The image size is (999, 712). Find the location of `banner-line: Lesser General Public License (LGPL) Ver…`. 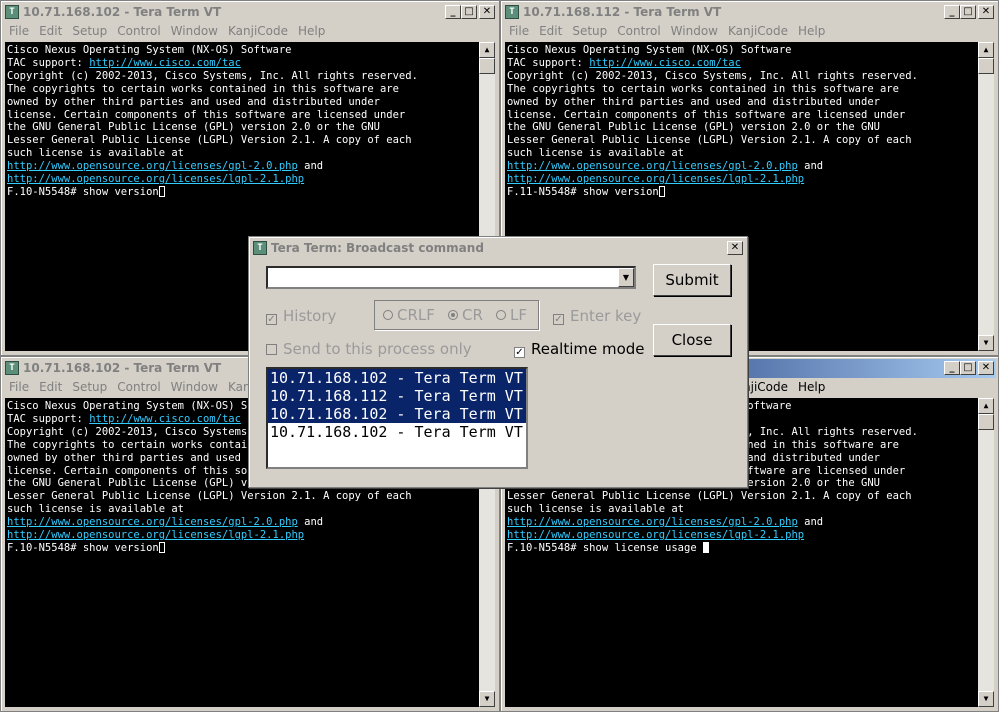

banner-line: Lesser General Public License (LGPL) Ver… is located at coordinates (709, 140).